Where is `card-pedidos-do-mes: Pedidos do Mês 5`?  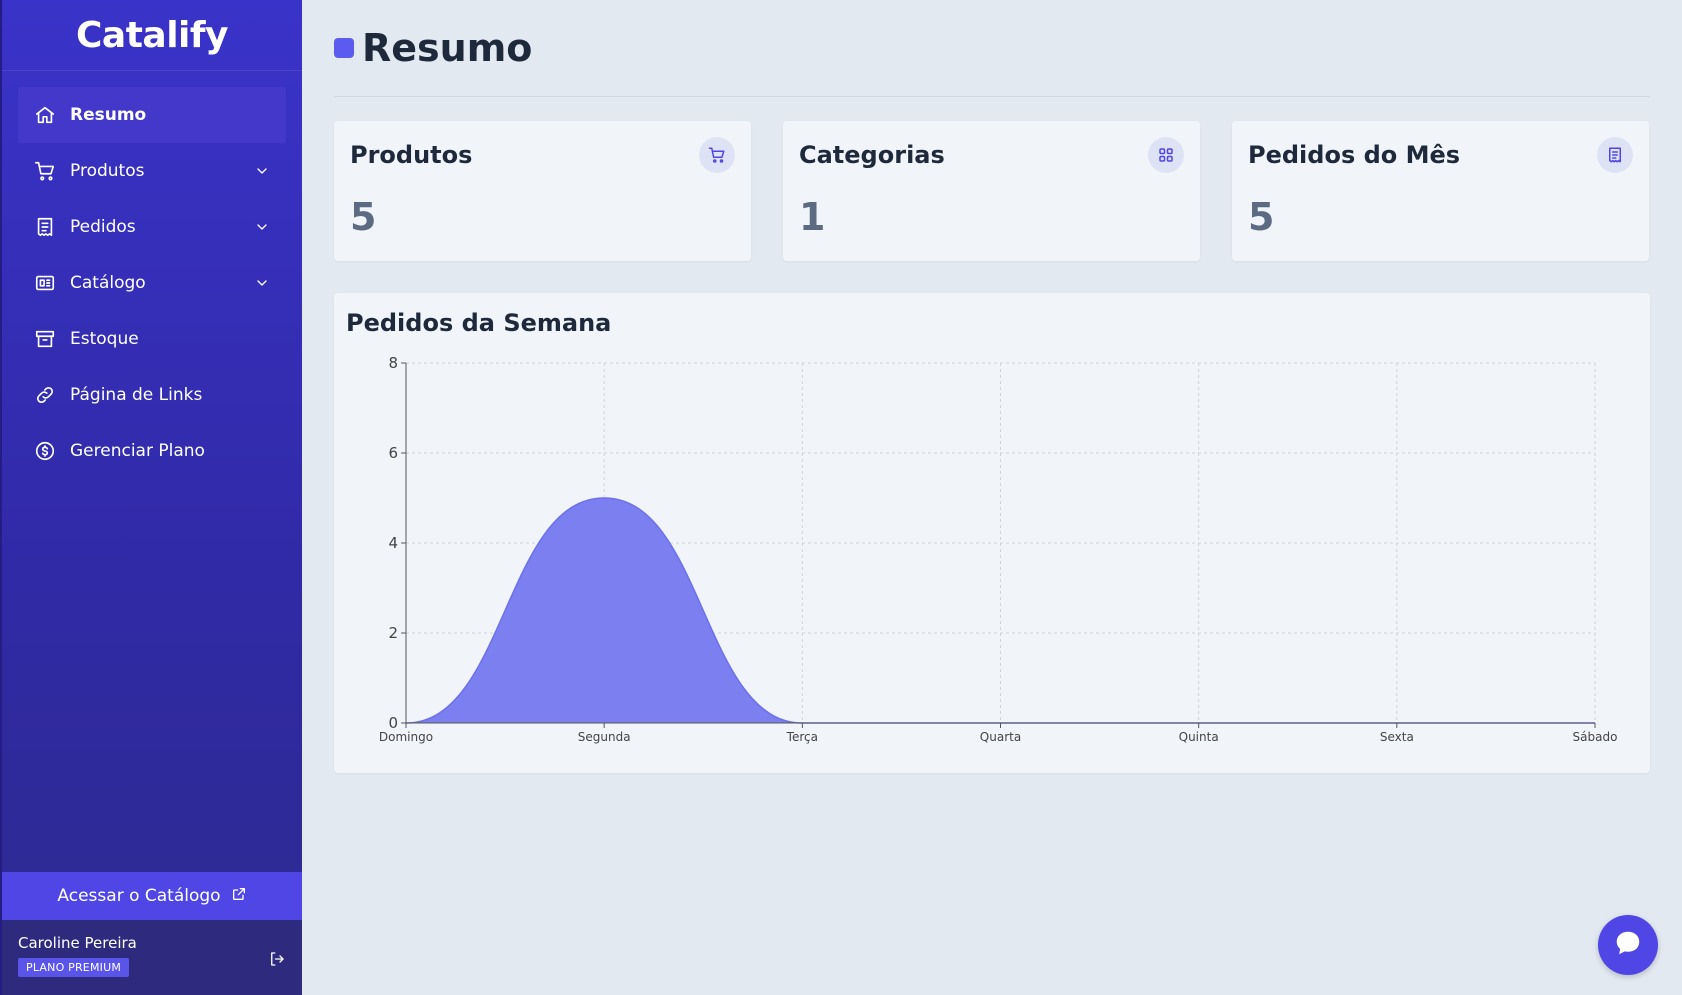
card-pedidos-do-mes: Pedidos do Mês 5 is located at coordinates (1440, 191).